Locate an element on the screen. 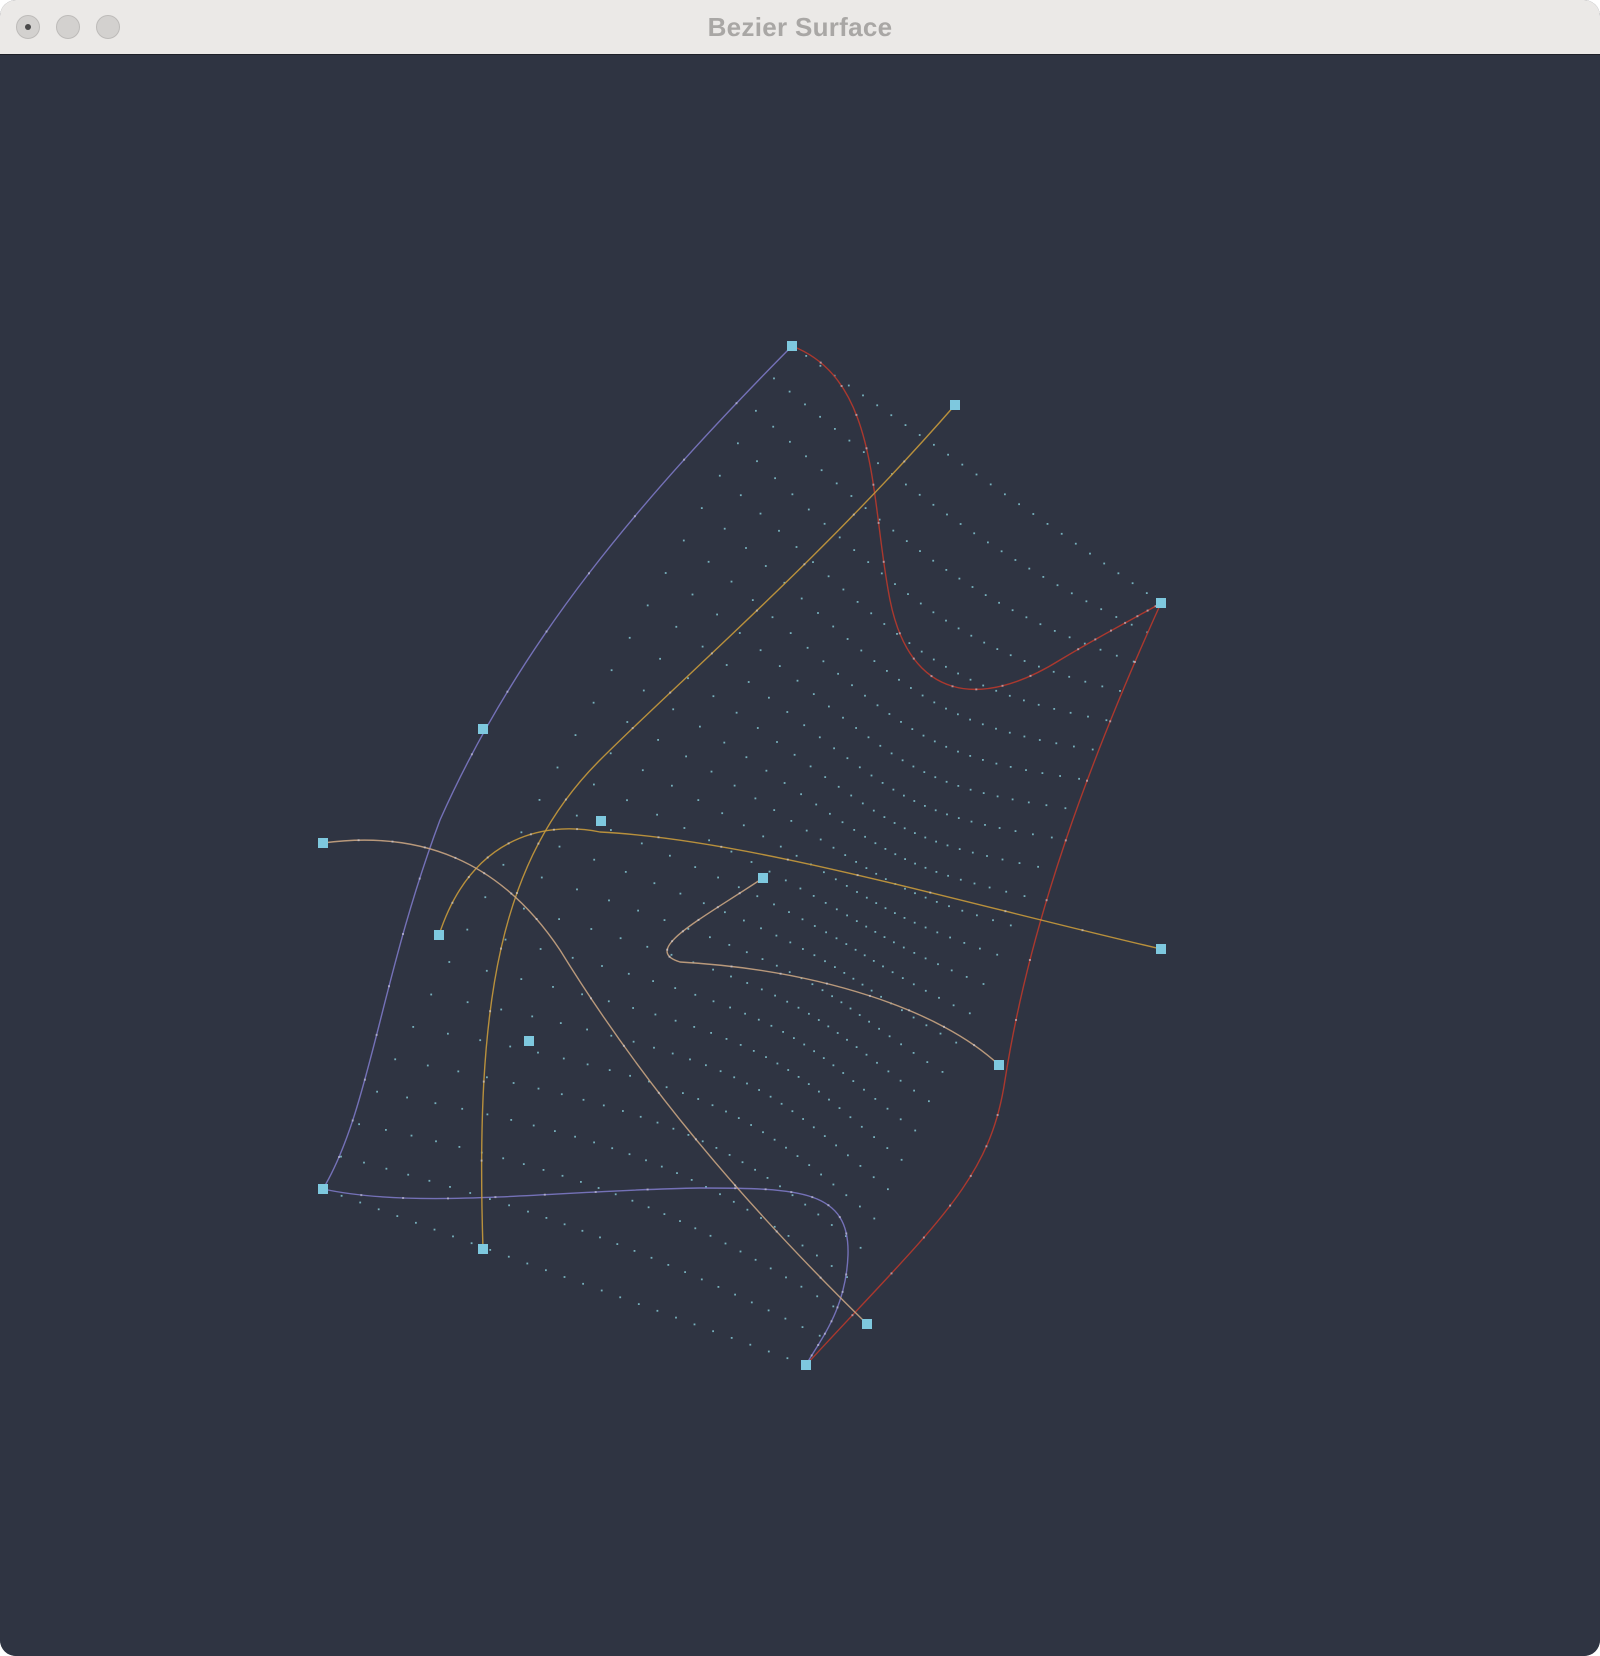  boundary-curve-top-right is located at coordinates (976, 517).